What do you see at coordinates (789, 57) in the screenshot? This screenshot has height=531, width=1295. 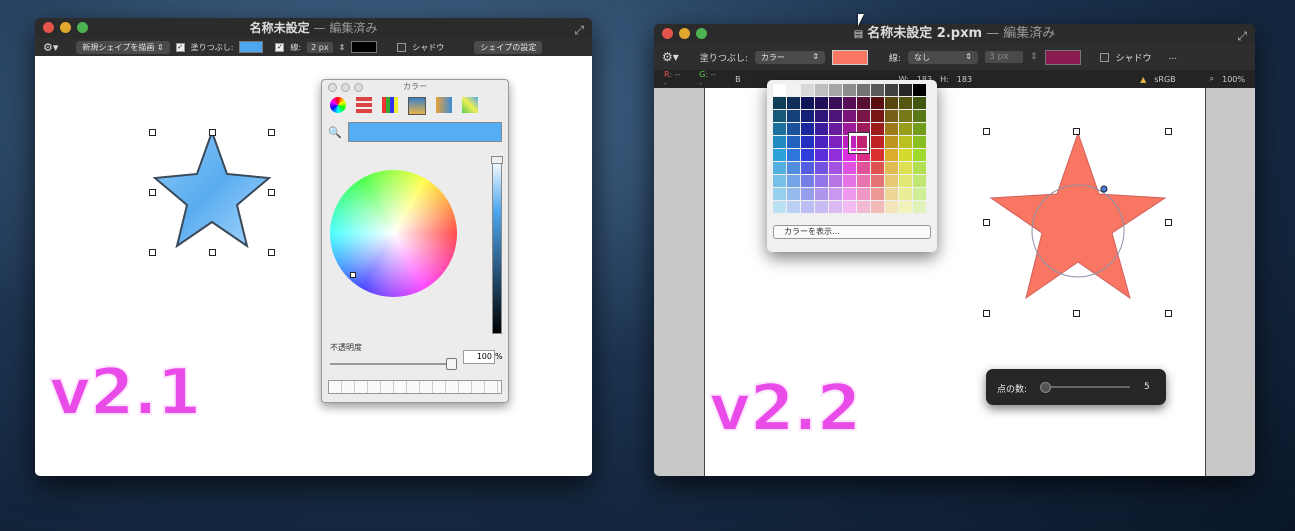 I see `fill-mode-select: カラー ⇕` at bounding box center [789, 57].